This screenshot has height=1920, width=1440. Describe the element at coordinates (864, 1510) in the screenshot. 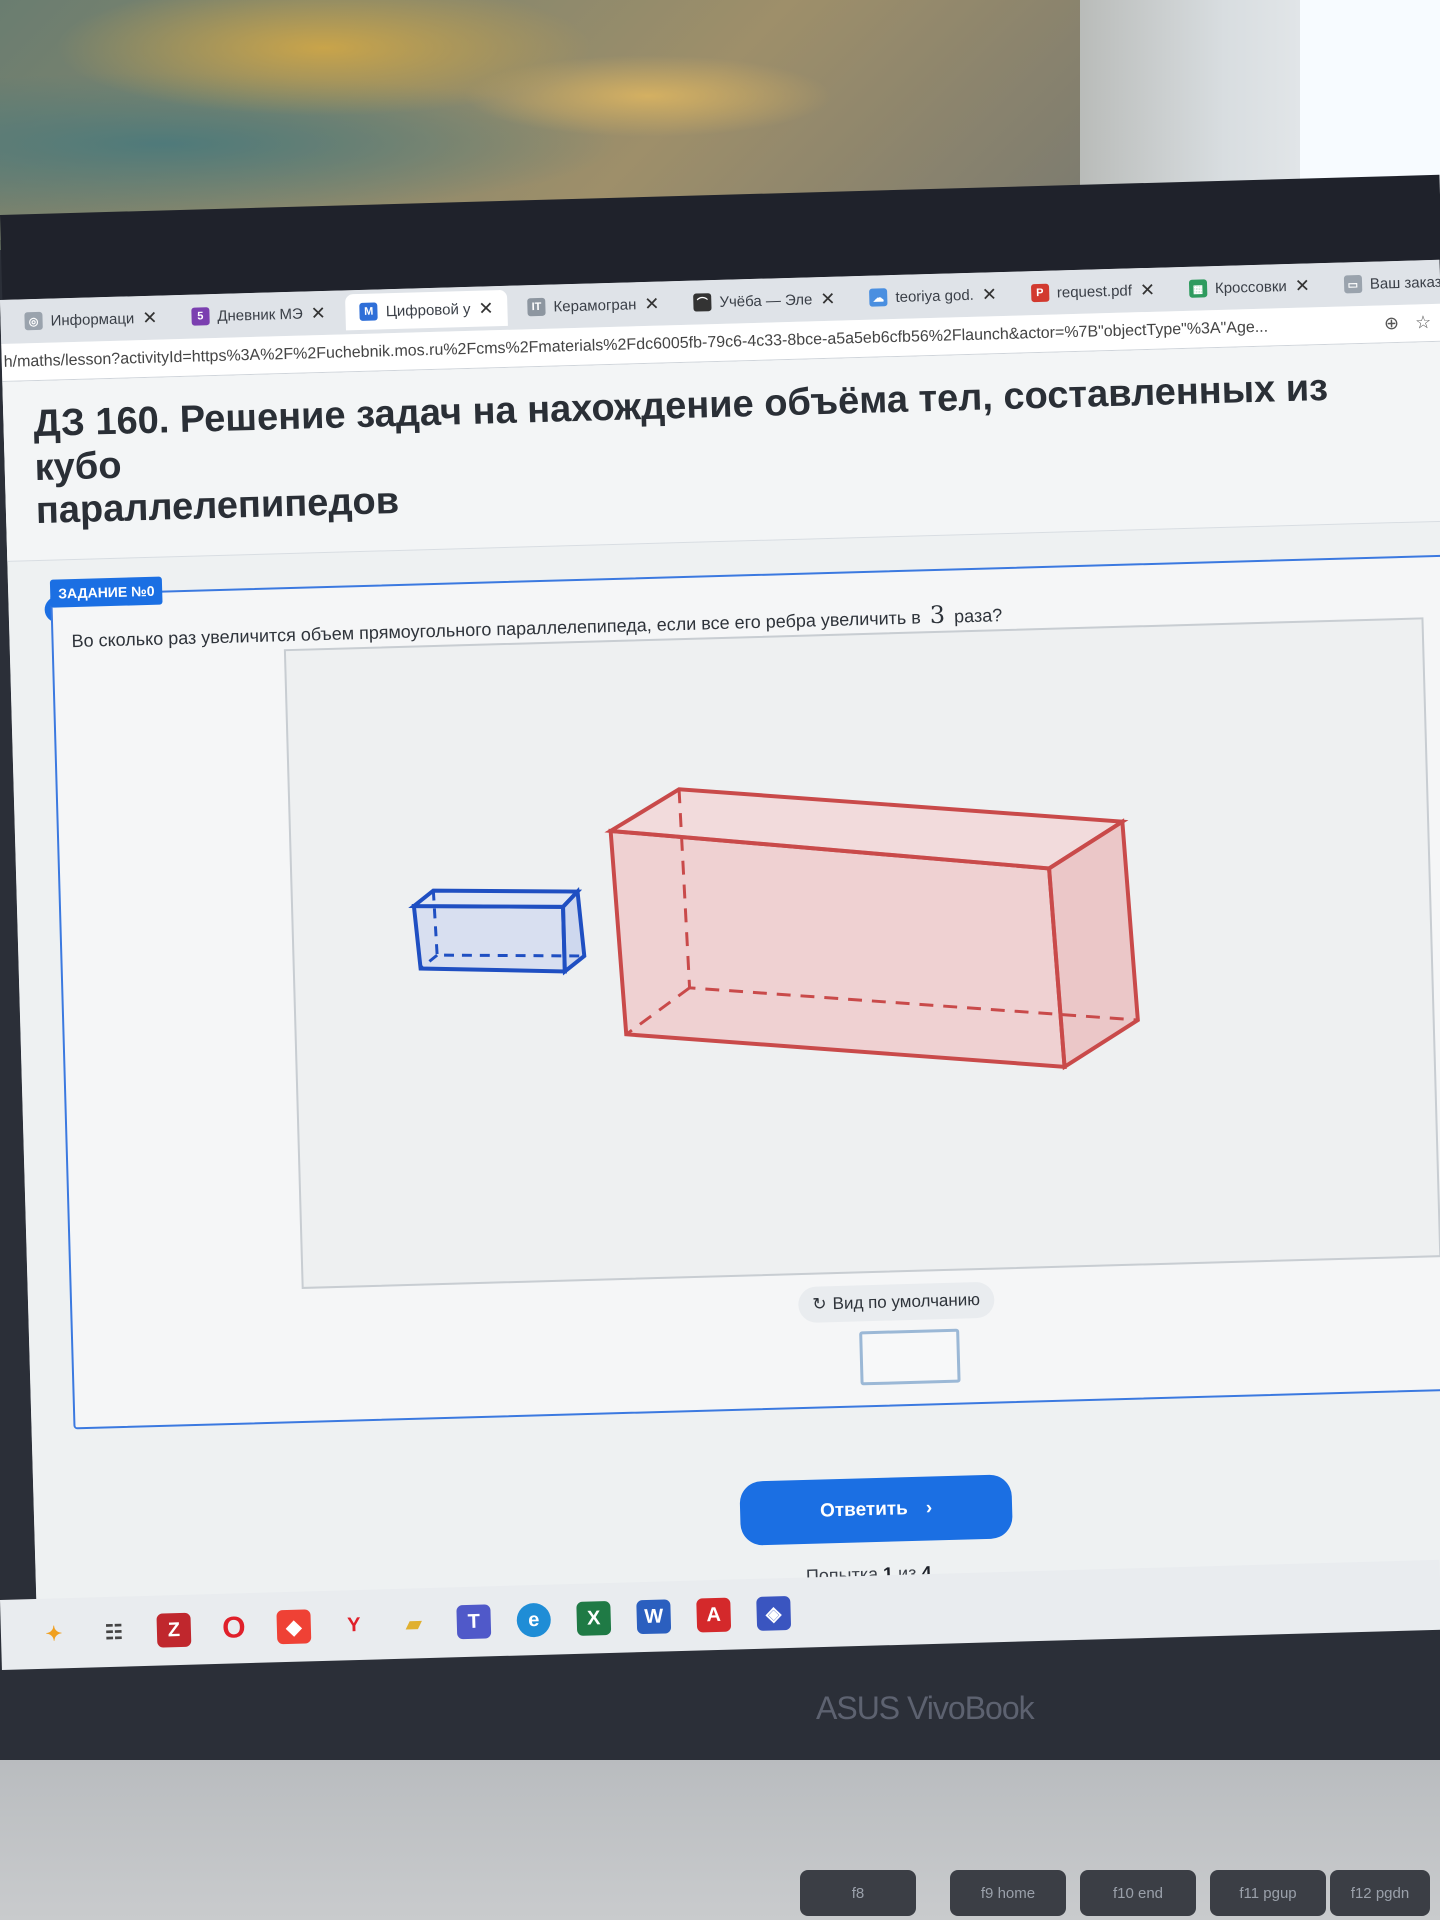

I see `submit-label: Ответить` at that location.